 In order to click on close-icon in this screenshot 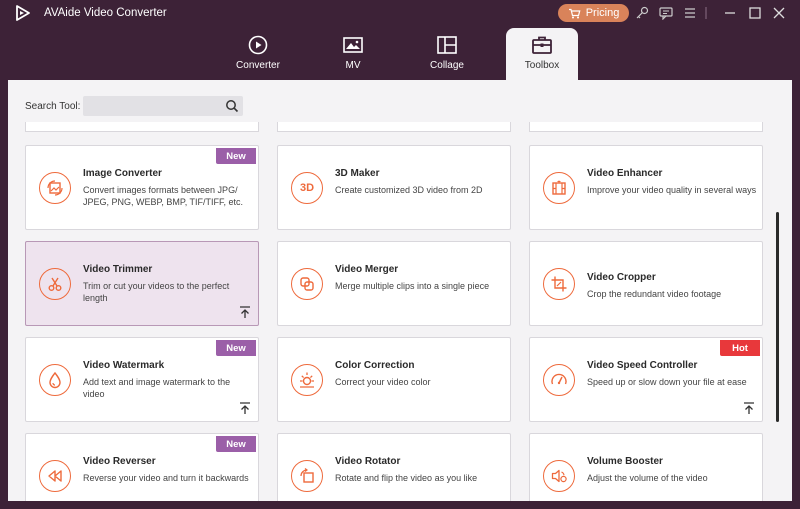, I will do `click(779, 13)`.